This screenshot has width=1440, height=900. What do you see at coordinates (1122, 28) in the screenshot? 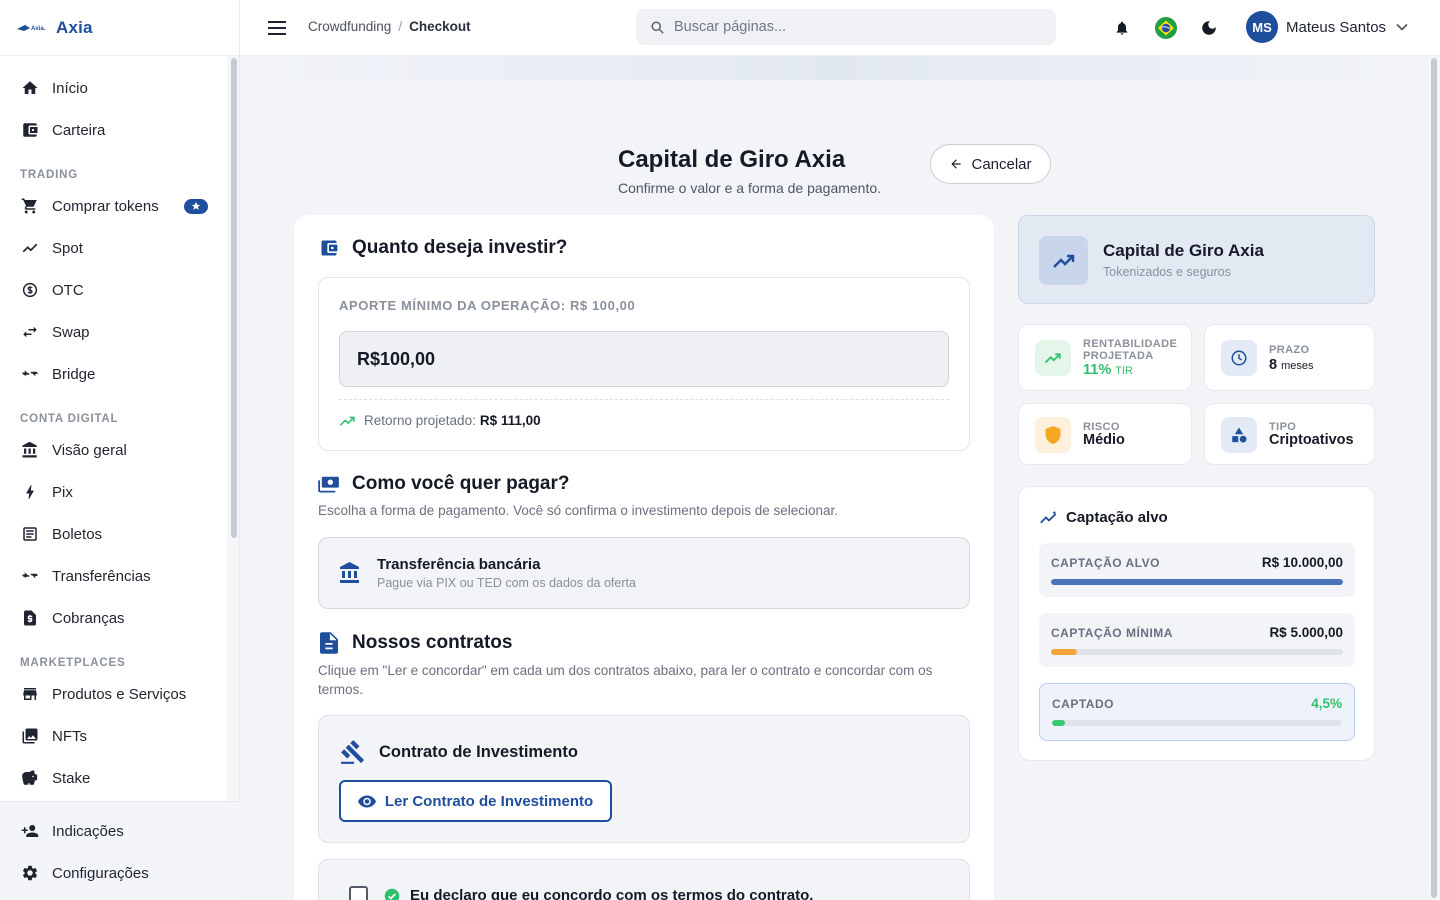
I see `notifications-bell-icon` at bounding box center [1122, 28].